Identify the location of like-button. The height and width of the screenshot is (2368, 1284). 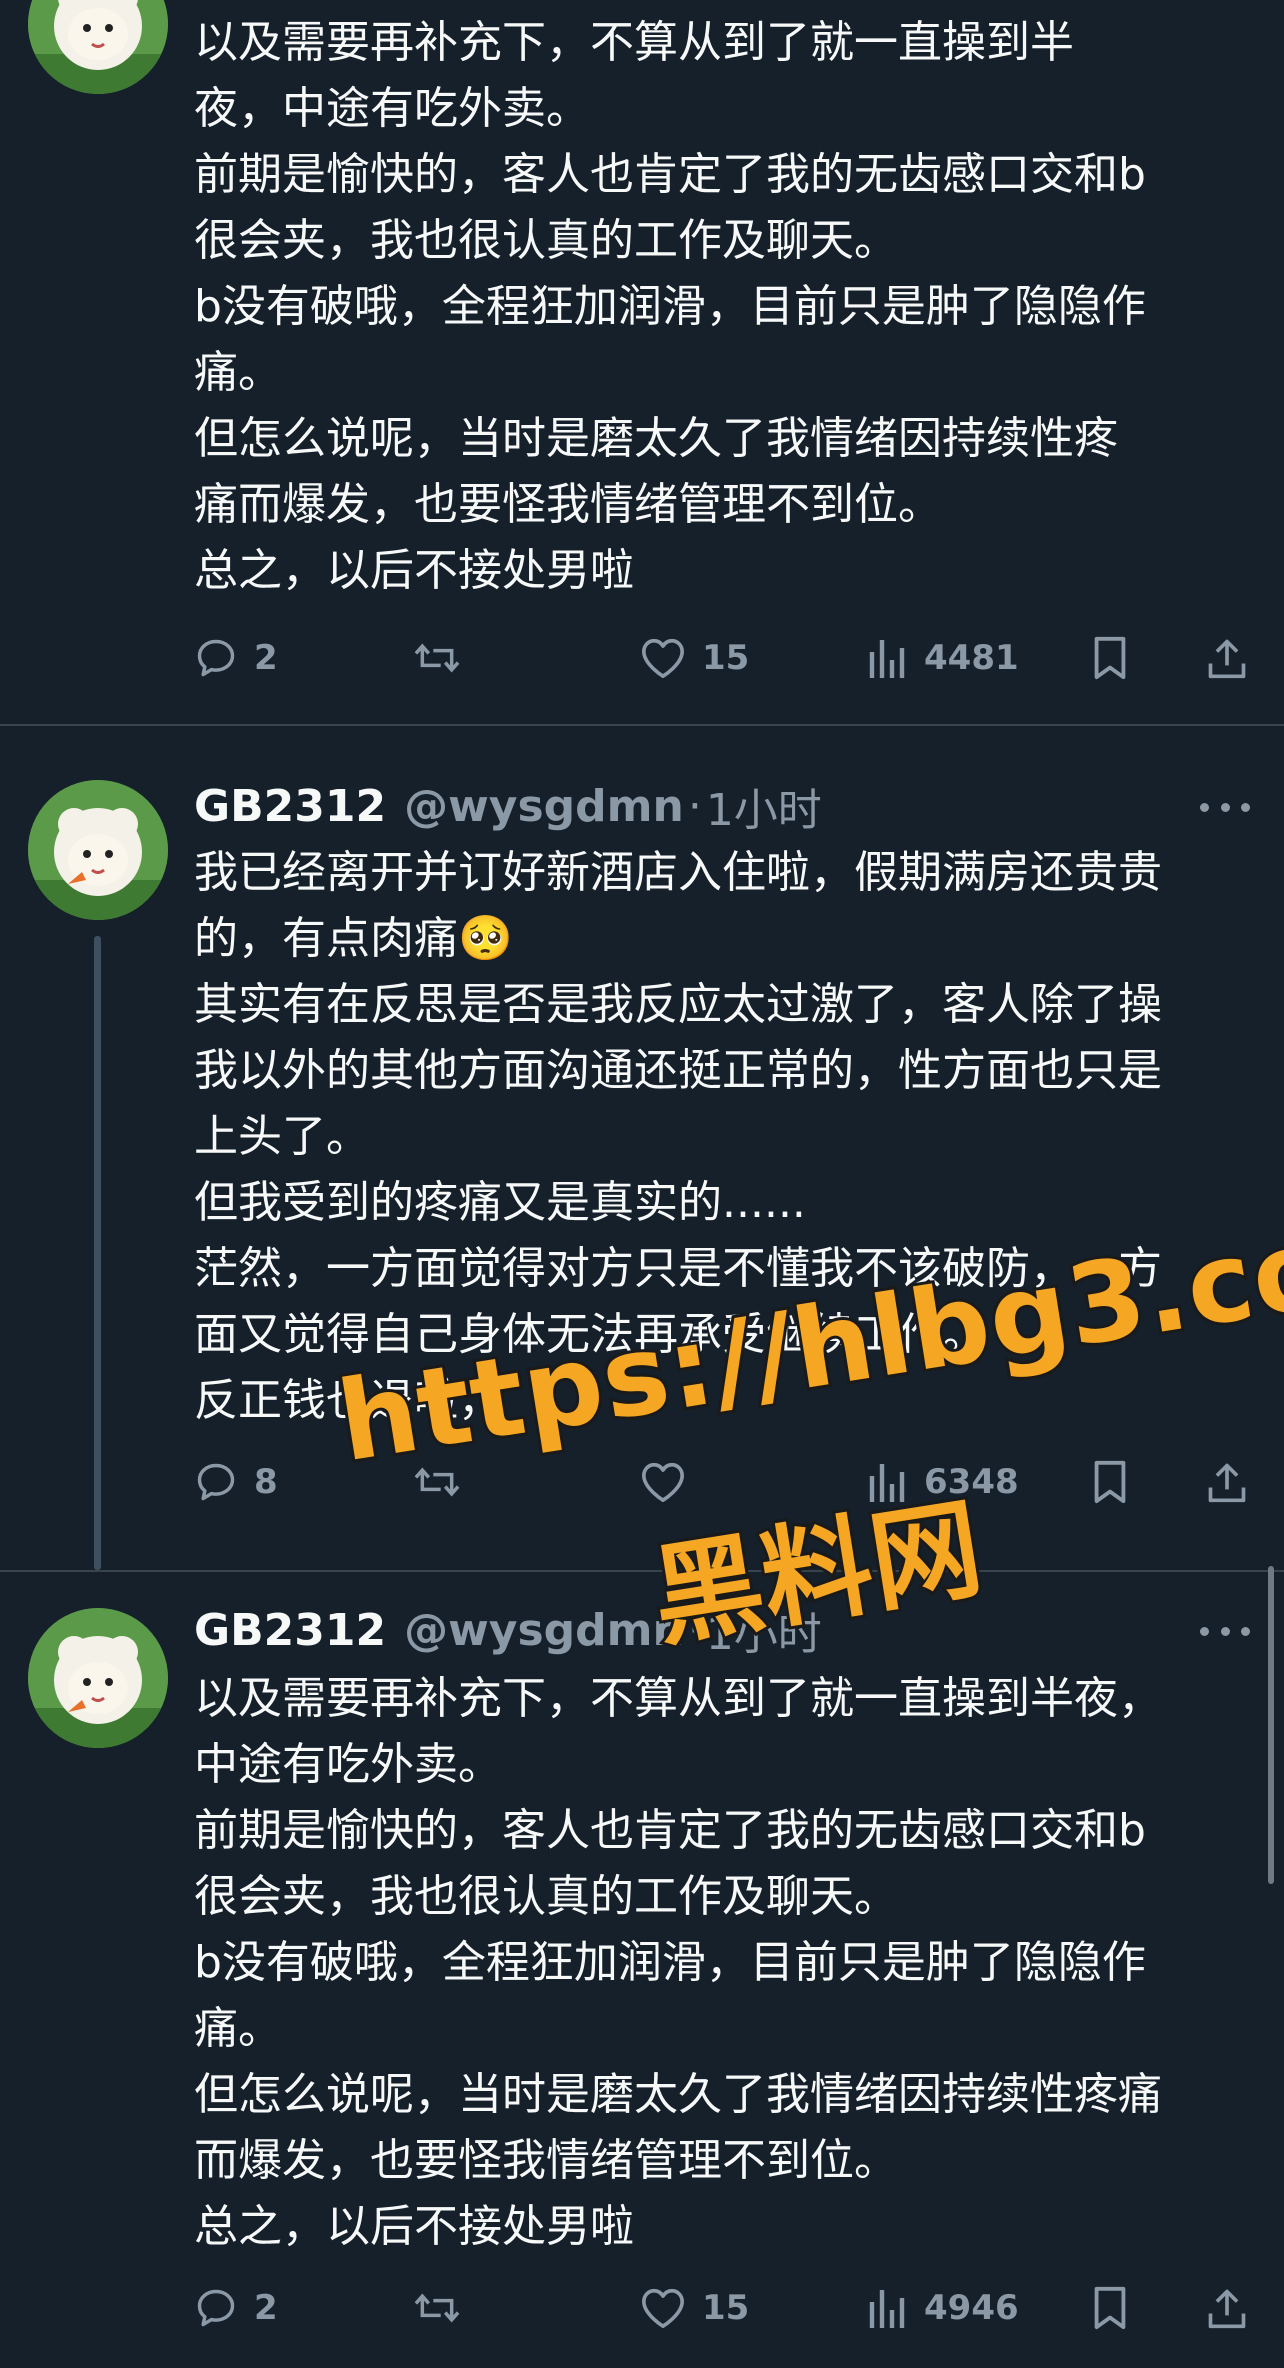
(671, 1482).